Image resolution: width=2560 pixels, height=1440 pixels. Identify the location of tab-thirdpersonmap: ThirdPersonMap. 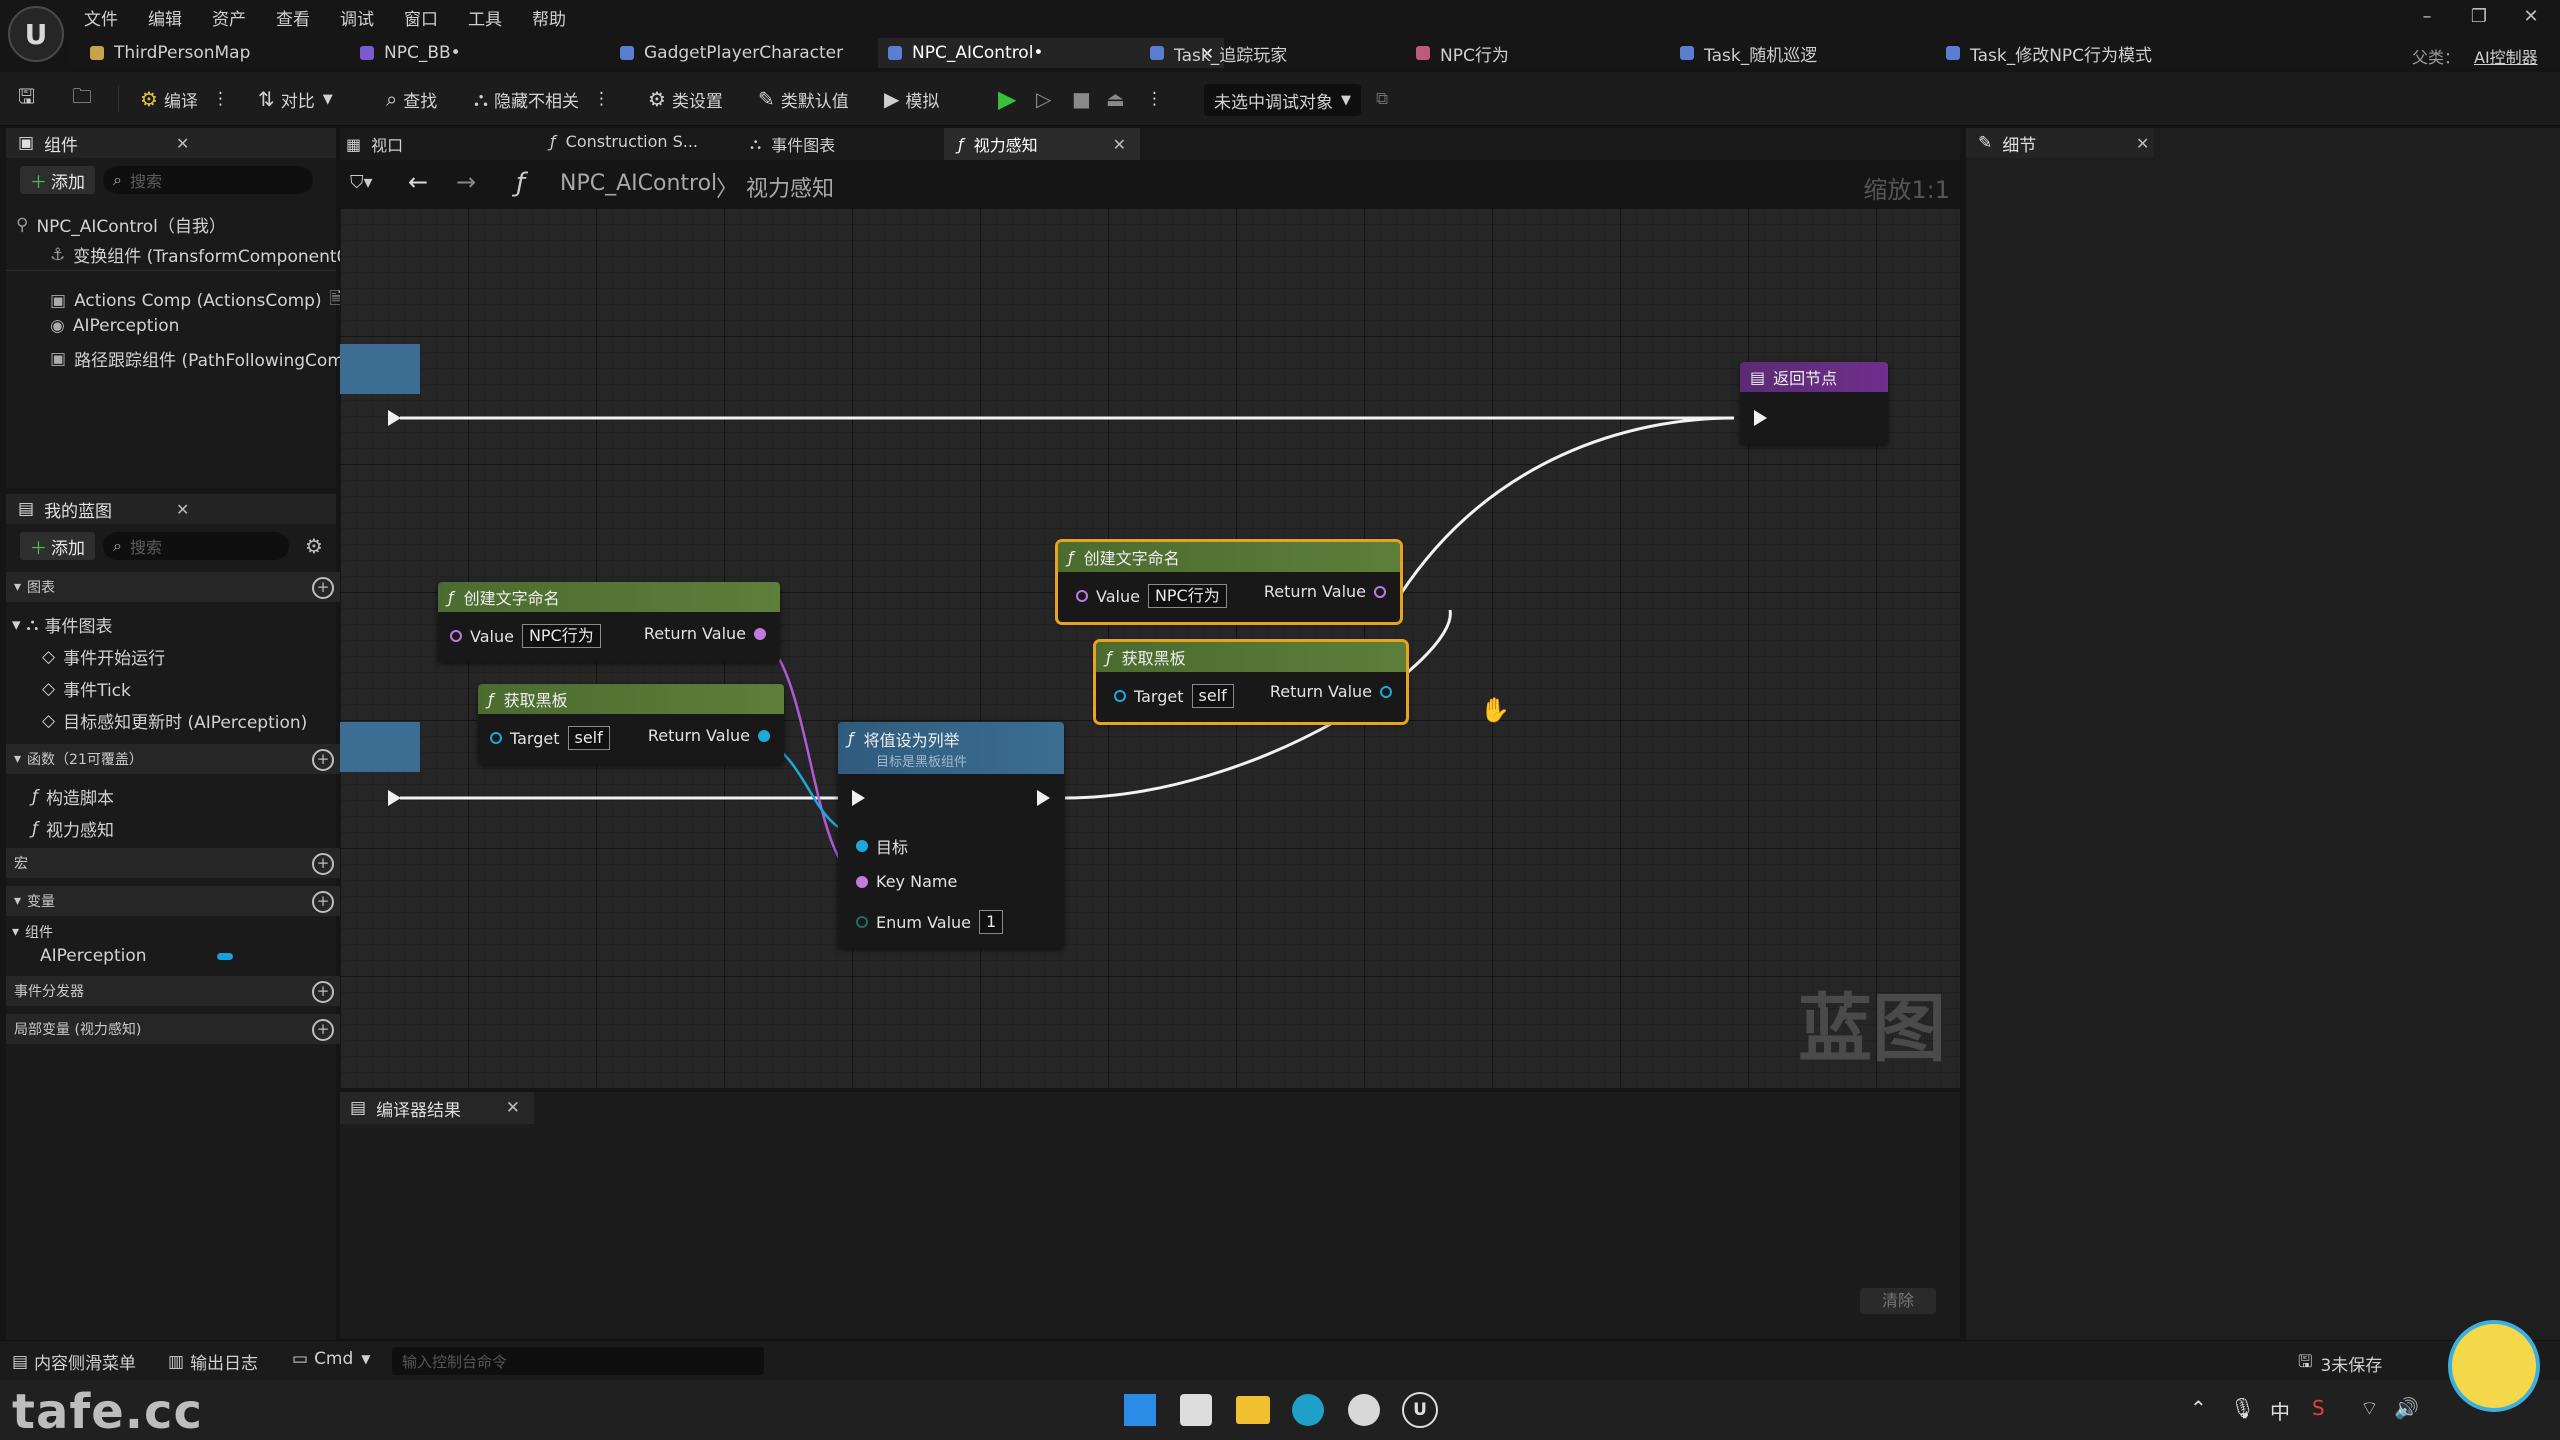
(170, 53).